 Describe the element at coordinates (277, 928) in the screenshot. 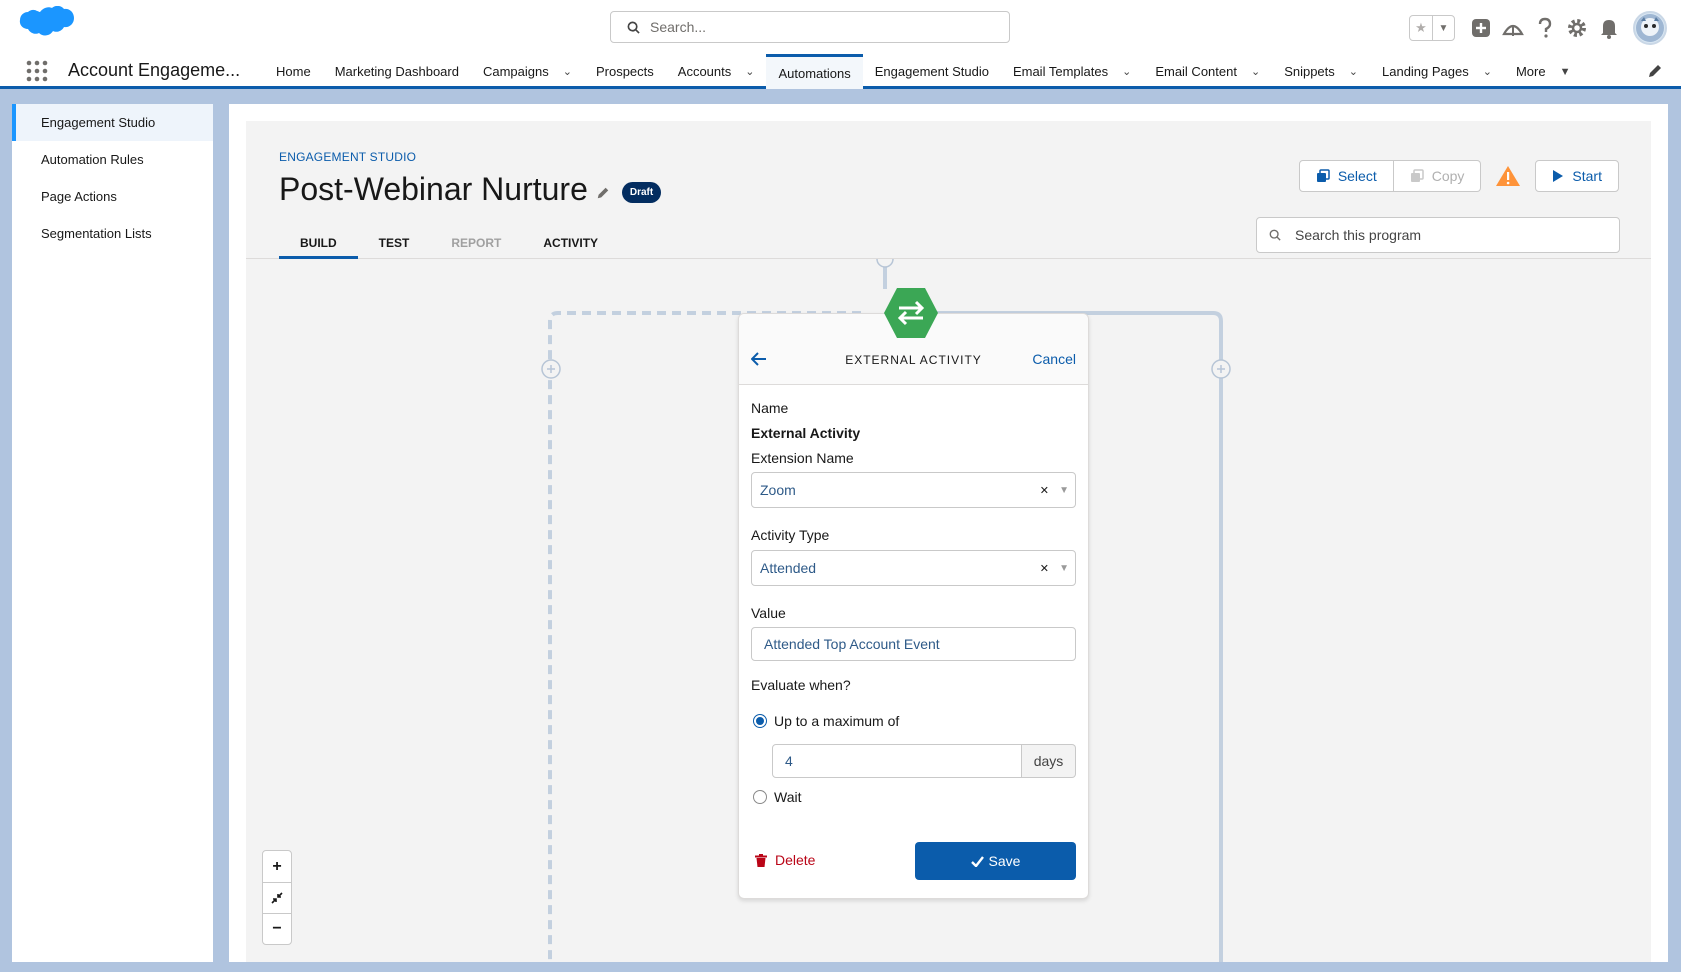

I see `minus-icon: −` at that location.